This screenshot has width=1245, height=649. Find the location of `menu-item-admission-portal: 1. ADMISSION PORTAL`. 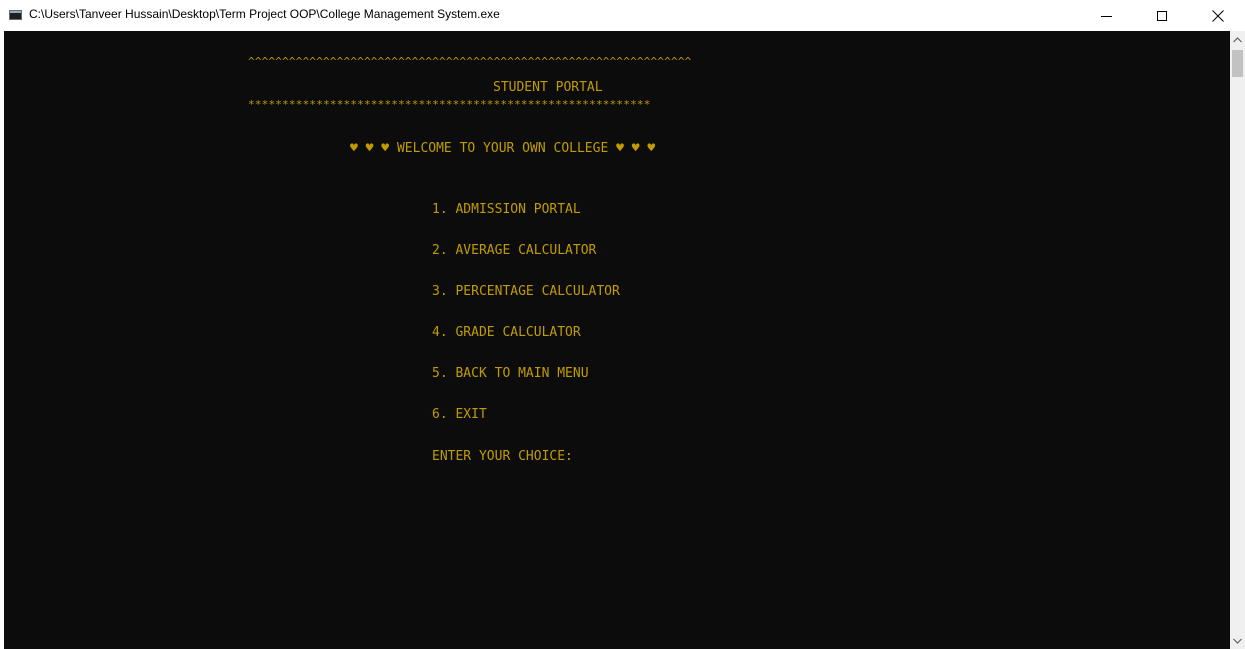

menu-item-admission-portal: 1. ADMISSION PORTAL is located at coordinates (506, 209).